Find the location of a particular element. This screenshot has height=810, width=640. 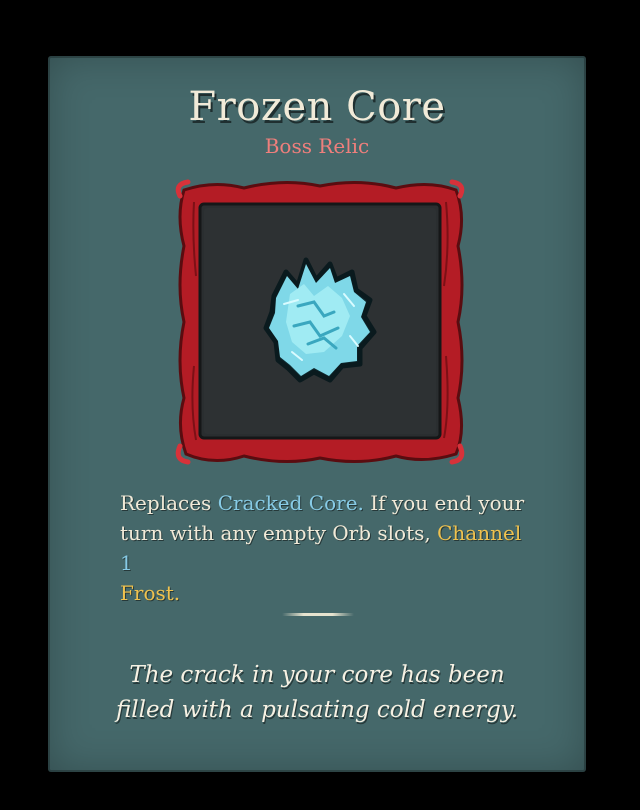

flavor-line-1: The crack in your core has been is located at coordinates (317, 675).